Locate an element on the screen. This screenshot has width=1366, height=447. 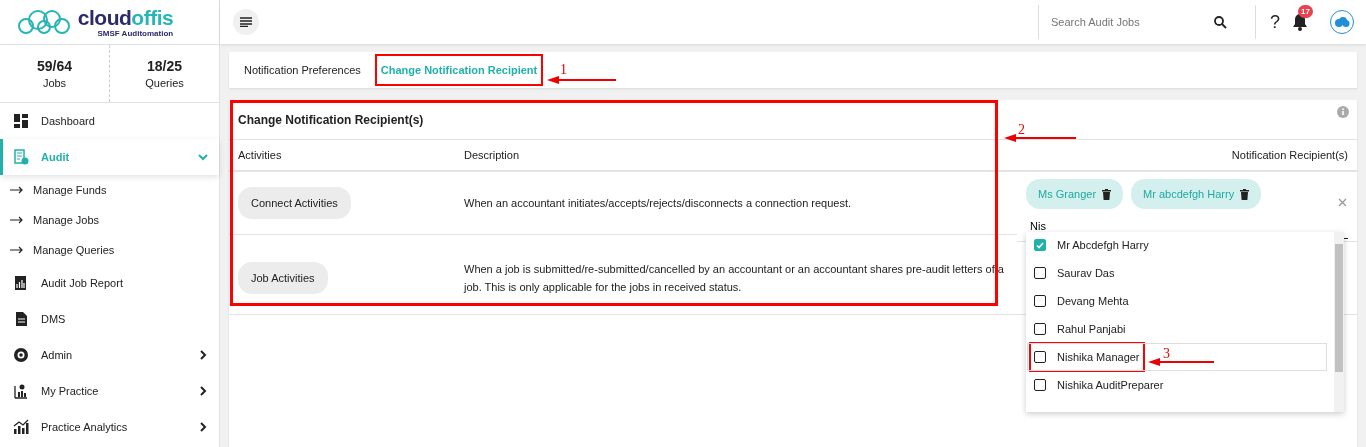
column-header: Notification Recipient(s) is located at coordinates (1187, 156).